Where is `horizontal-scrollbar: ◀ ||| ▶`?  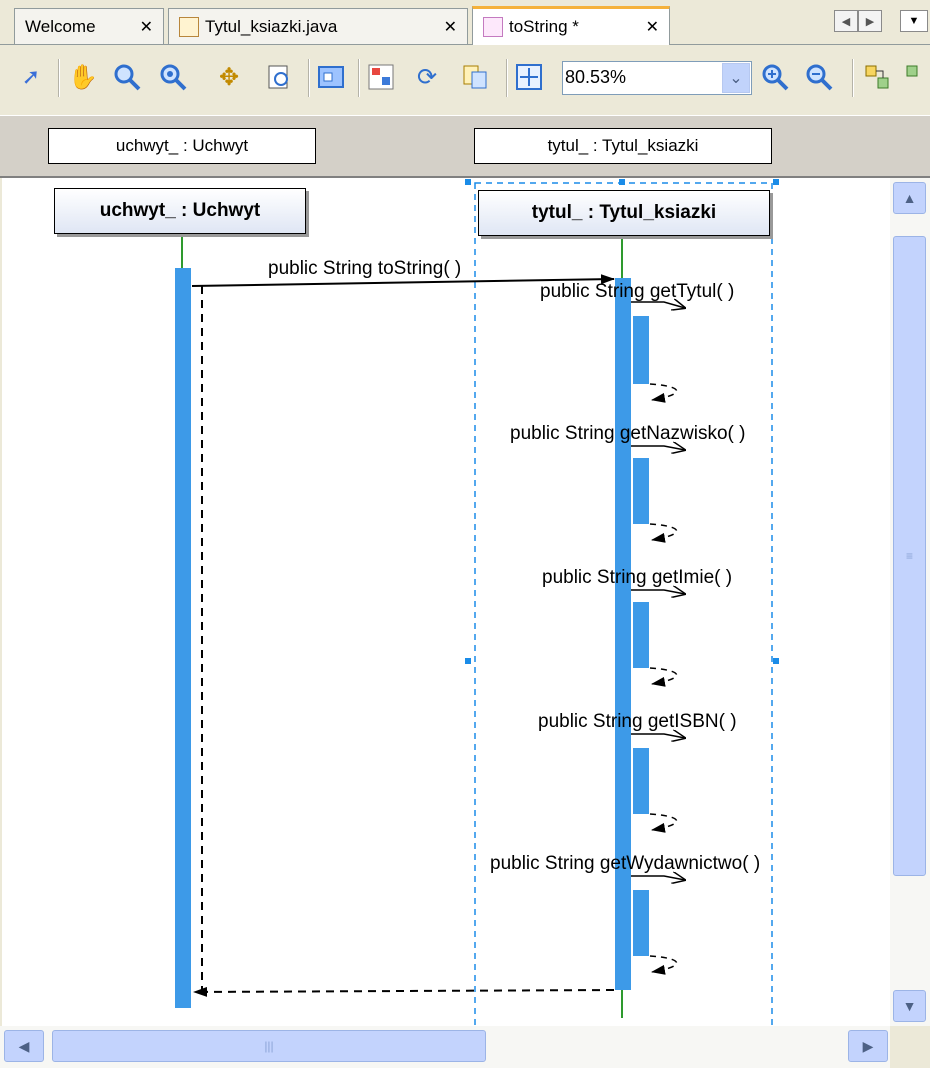 horizontal-scrollbar: ◀ ||| ▶ is located at coordinates (445, 1047).